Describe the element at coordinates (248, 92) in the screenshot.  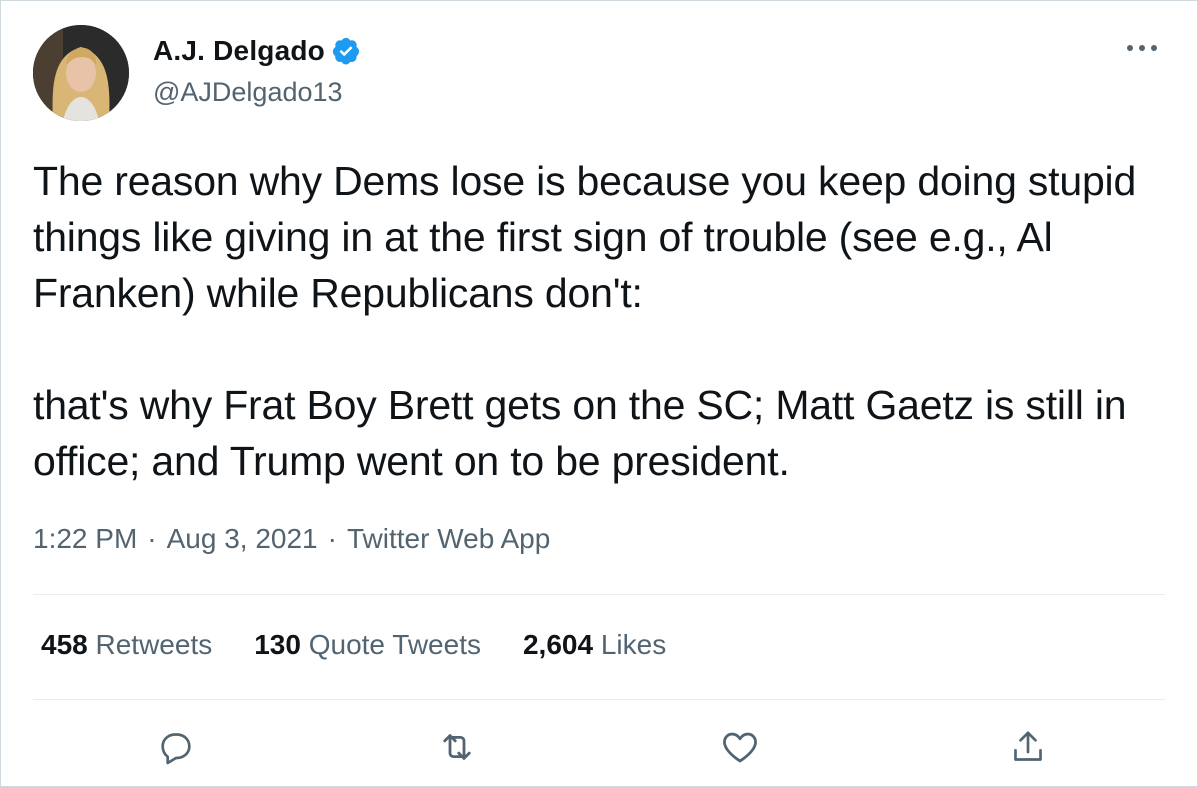
I see `author-handle: @AJDelgado13` at that location.